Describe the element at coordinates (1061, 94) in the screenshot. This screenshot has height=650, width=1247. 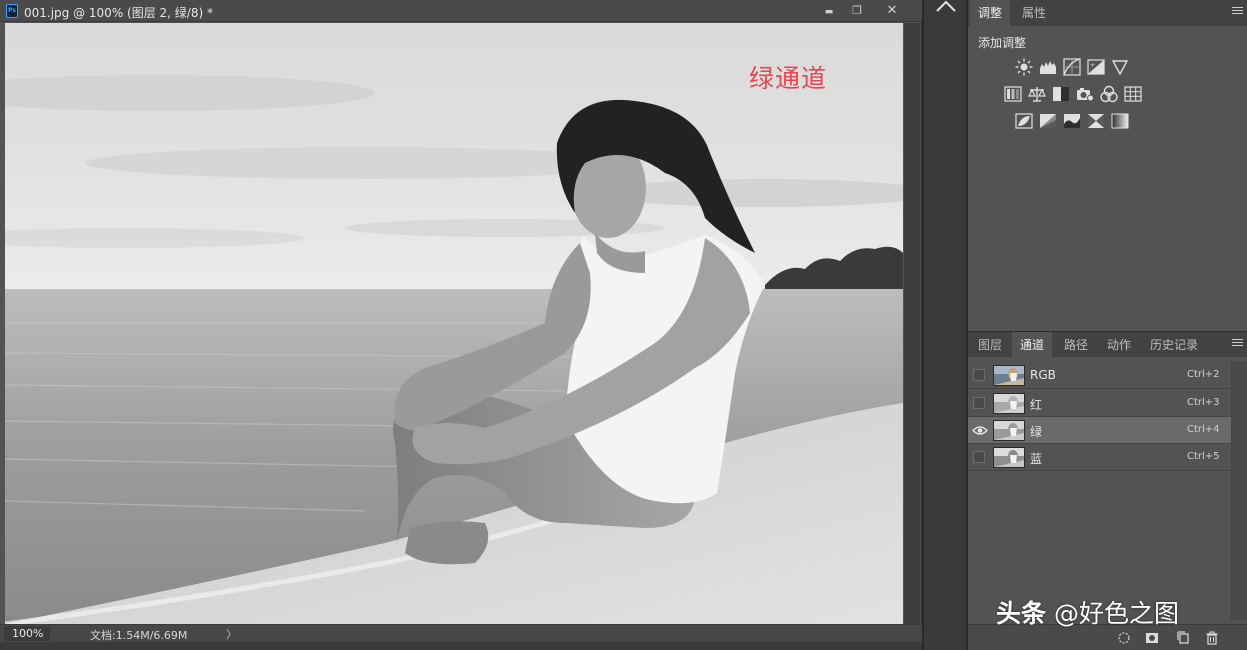
I see `black-white-icon` at that location.